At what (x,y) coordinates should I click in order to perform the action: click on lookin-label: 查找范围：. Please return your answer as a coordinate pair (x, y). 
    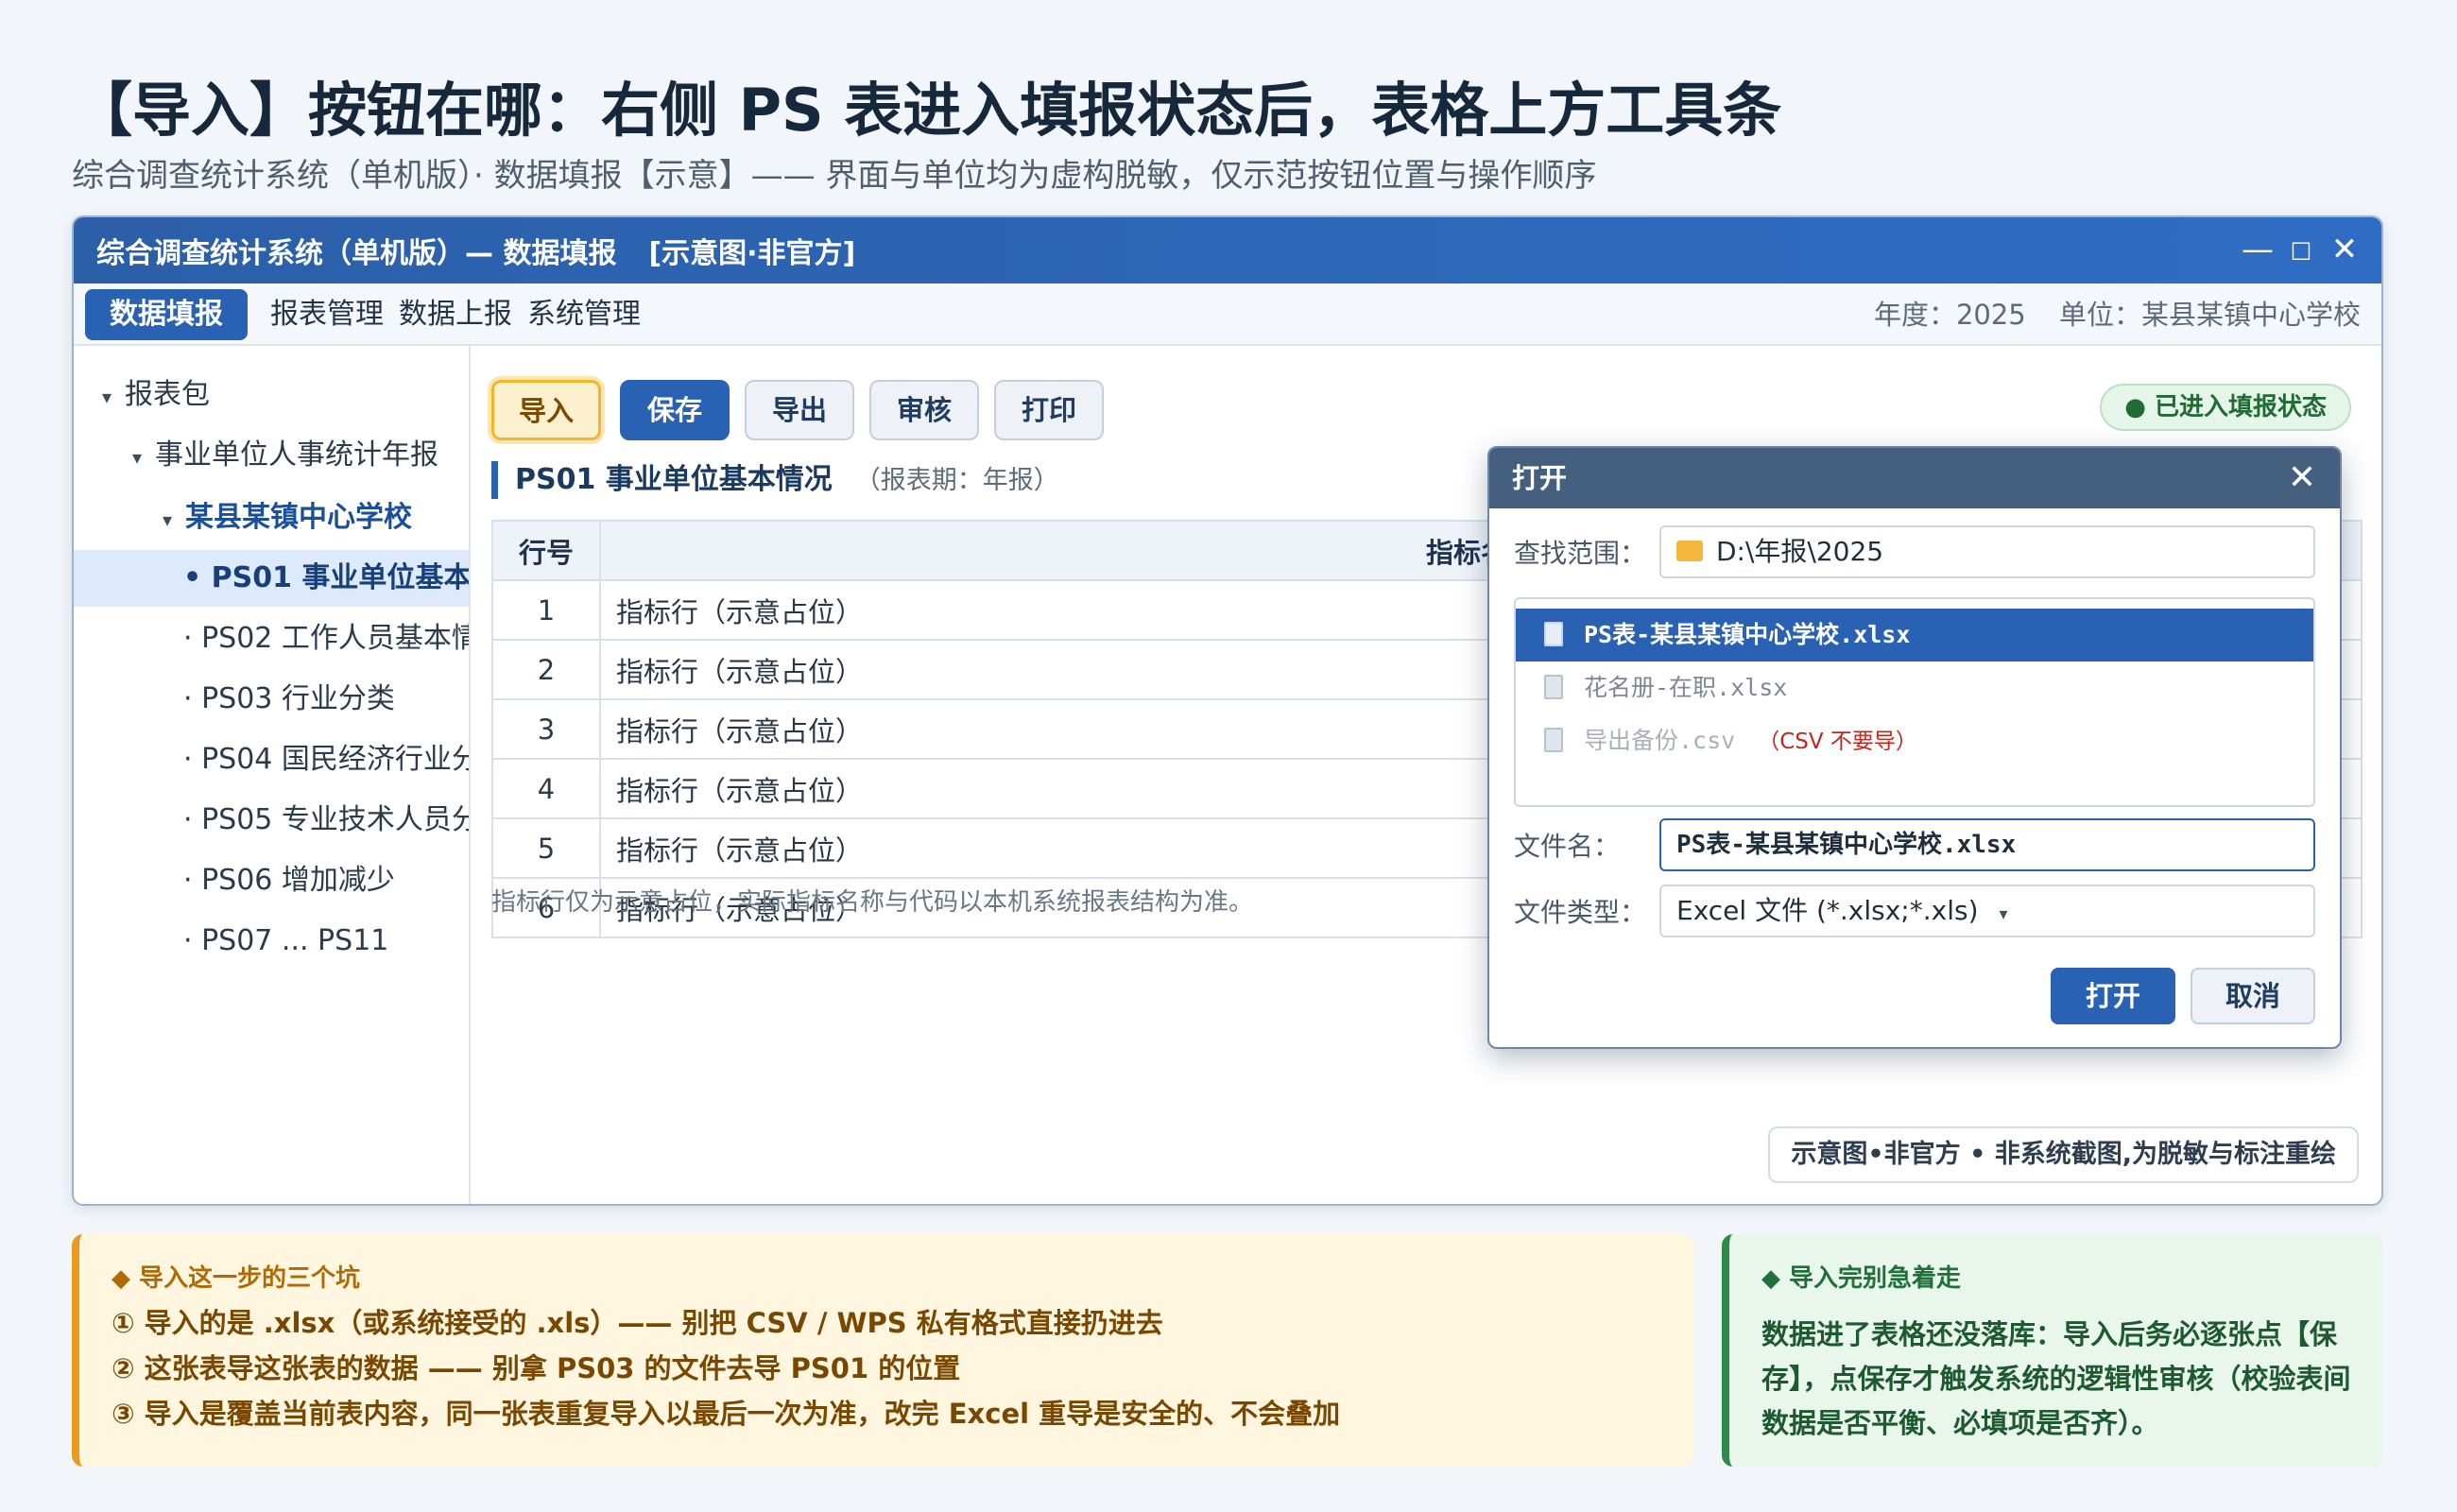
    Looking at the image, I should click on (1580, 553).